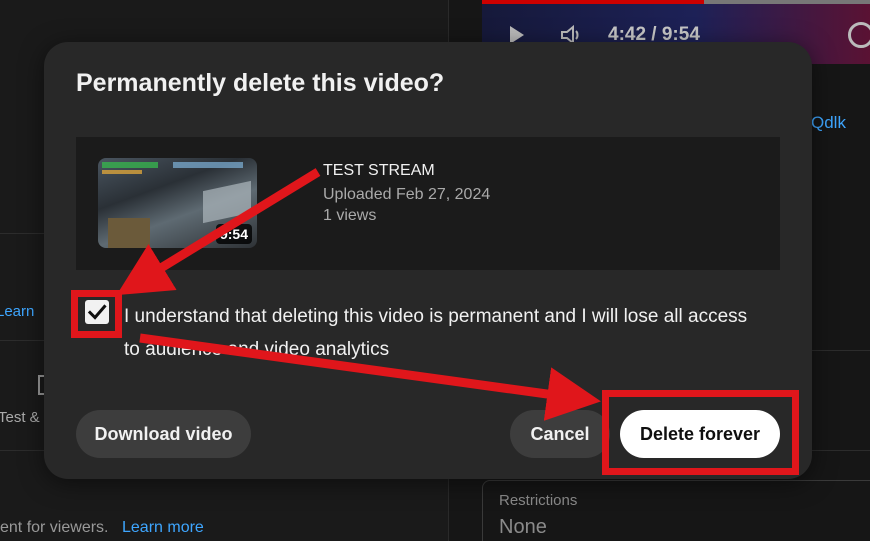 The height and width of the screenshot is (541, 870). I want to click on annotation-arrow-to-checkbox, so click(218, 232).